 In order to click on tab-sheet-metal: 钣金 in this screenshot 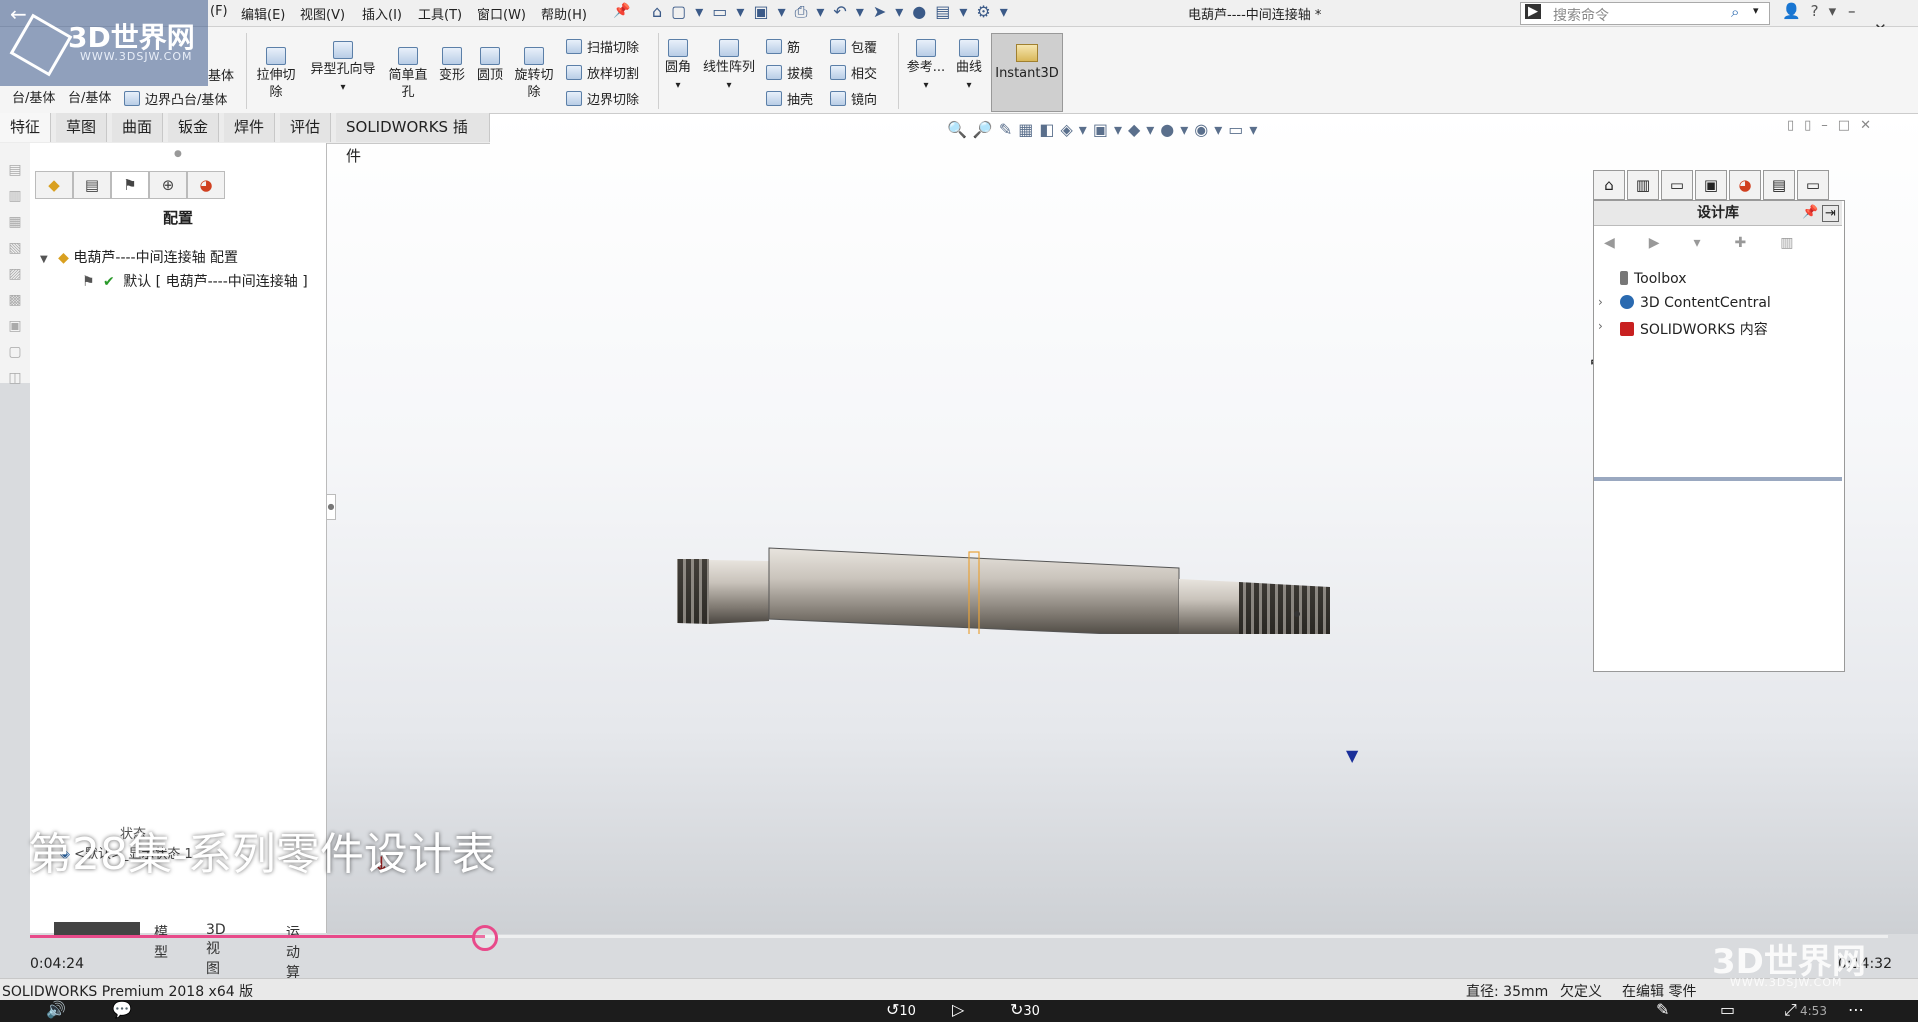, I will do `click(194, 127)`.